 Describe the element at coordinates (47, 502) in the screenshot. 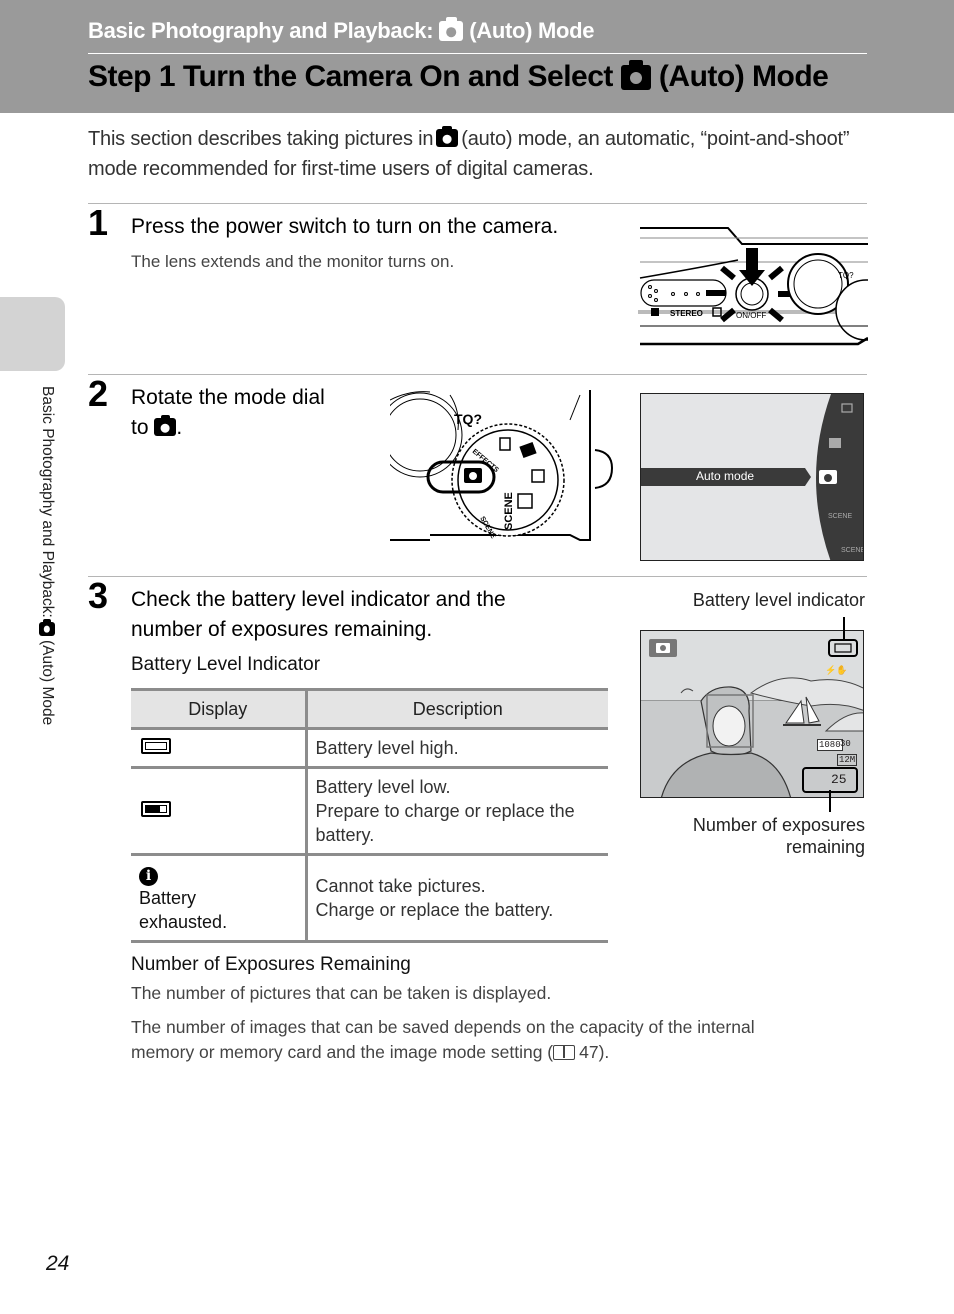

I see `side-label-prefix: Basic Photography and Playback:` at that location.